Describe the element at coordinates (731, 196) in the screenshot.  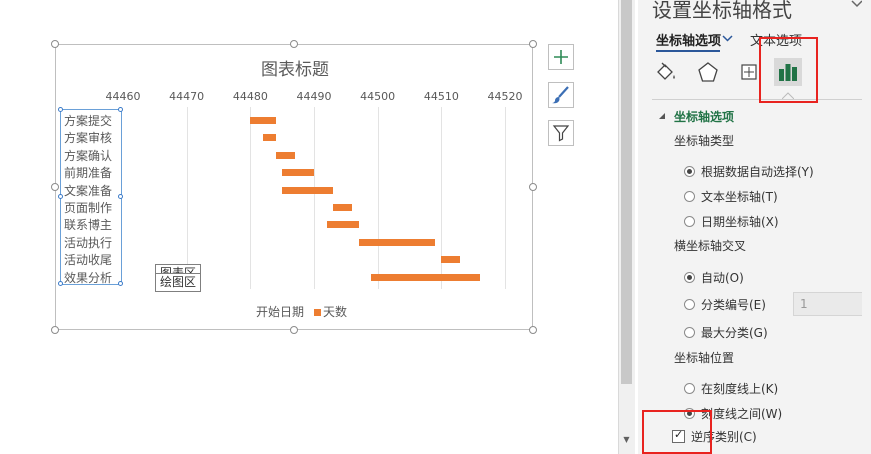
I see `radio-text-axis: 文本坐标轴(T)` at that location.